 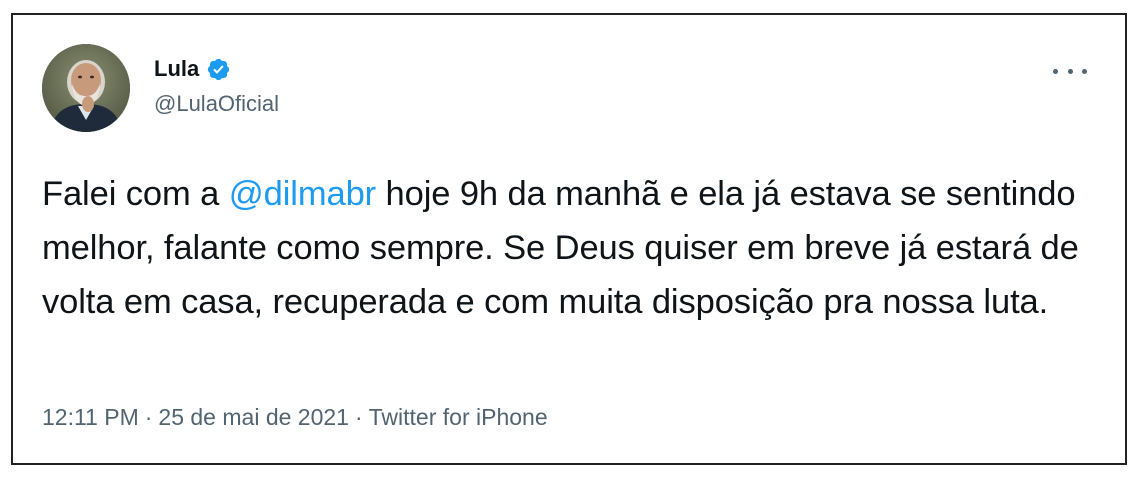 I want to click on avatar-image, so click(x=86, y=88).